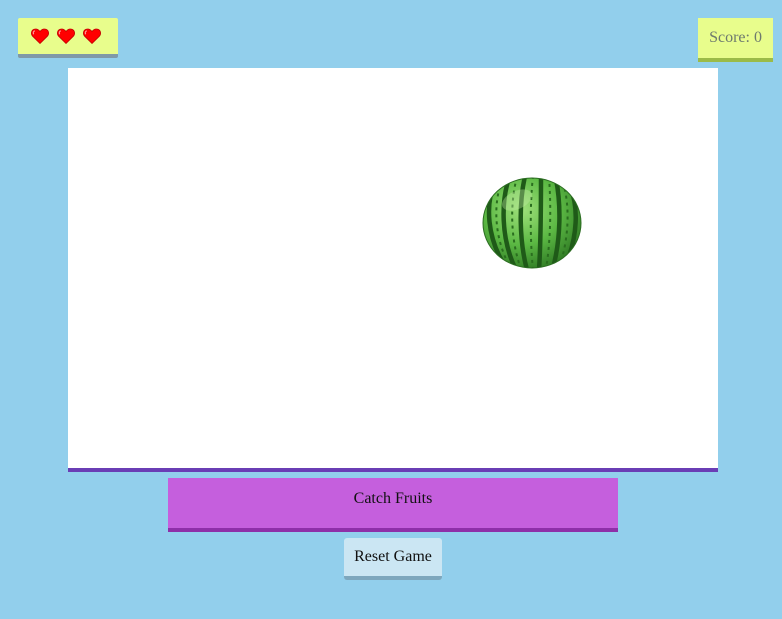  I want to click on reset-game-button: Reset Game, so click(393, 559).